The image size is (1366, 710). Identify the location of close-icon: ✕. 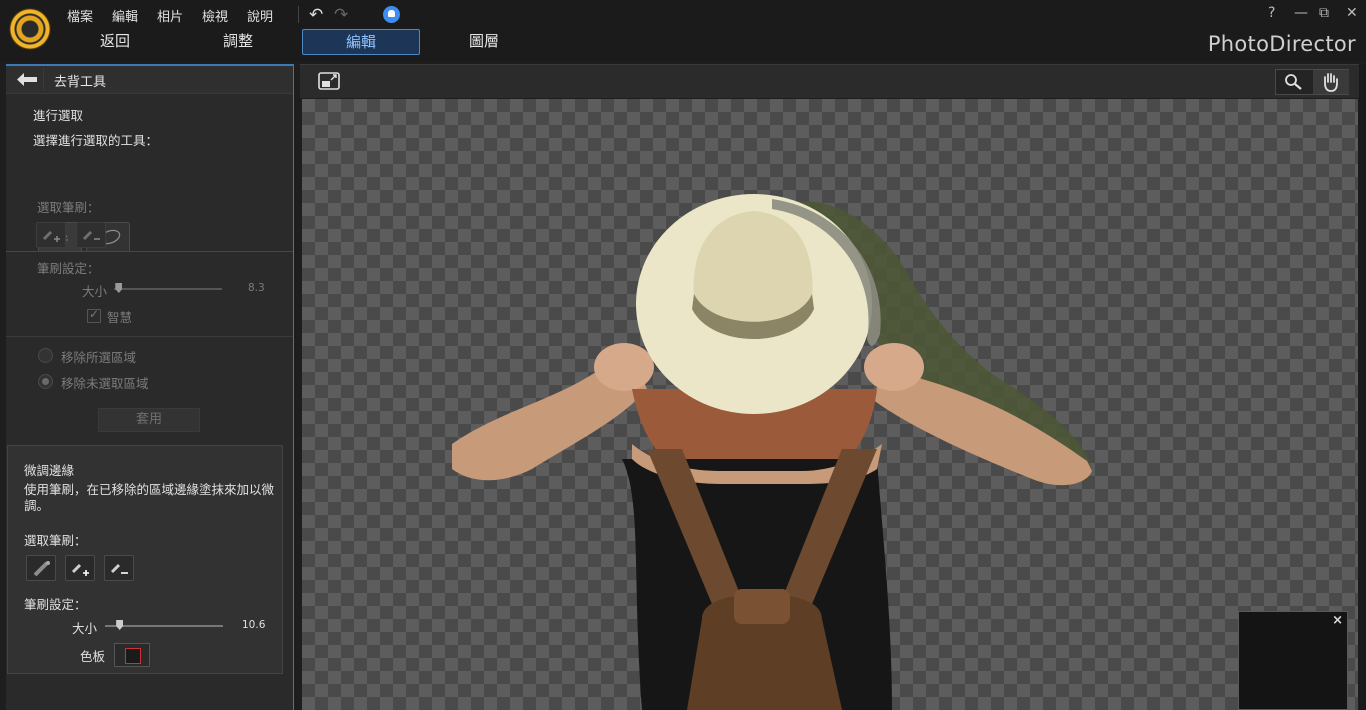
(1352, 13).